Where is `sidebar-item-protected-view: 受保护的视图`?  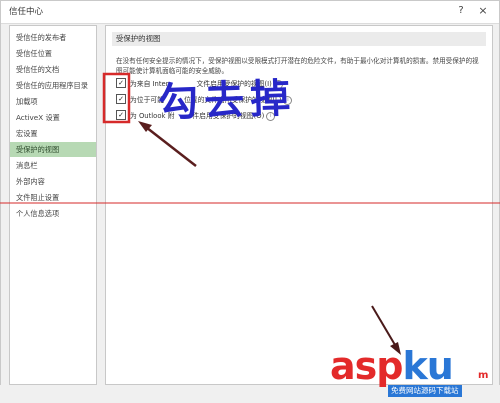
sidebar-item-protected-view: 受保护的视图 is located at coordinates (53, 149).